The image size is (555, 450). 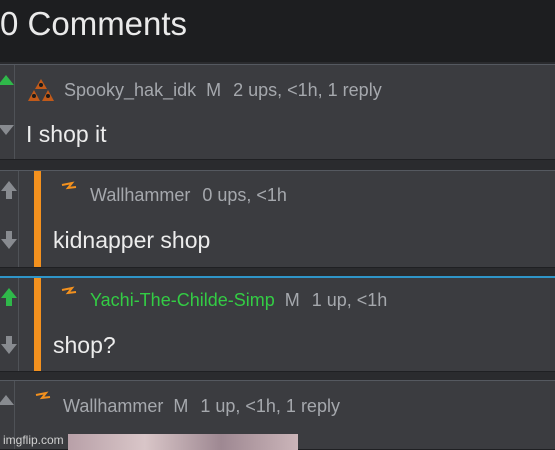 I want to click on comment-image-thumbnail, so click(x=183, y=442).